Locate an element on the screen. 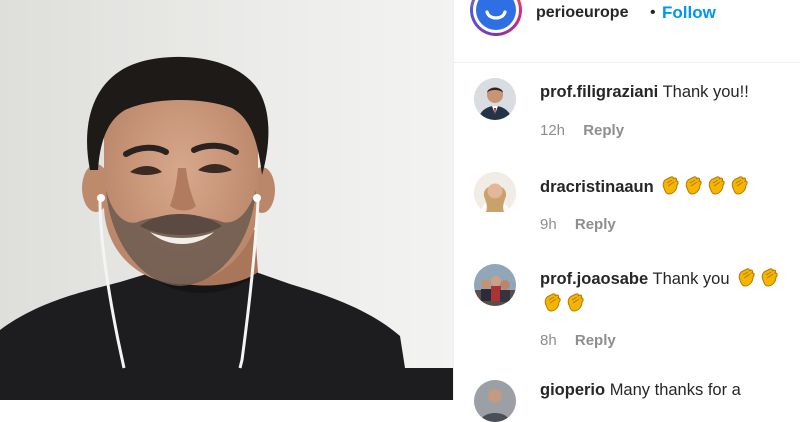 This screenshot has width=800, height=422. comment-text-row: prof.joaosabe Thank you is located at coordinates (667, 291).